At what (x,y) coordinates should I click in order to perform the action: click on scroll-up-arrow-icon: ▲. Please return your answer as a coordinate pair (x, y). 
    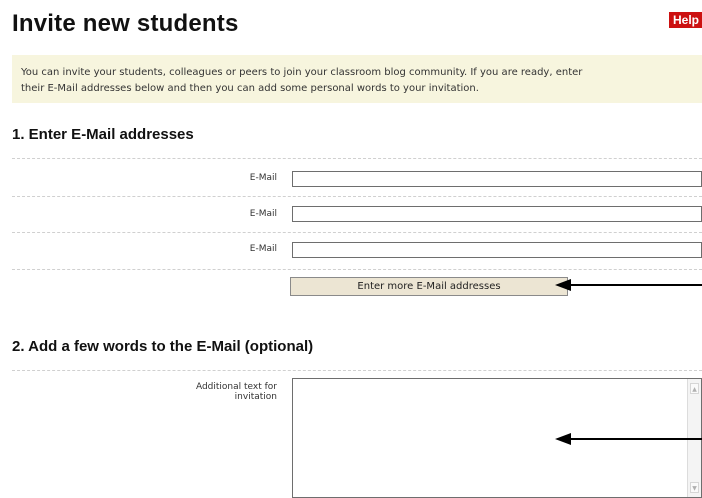
    Looking at the image, I should click on (694, 388).